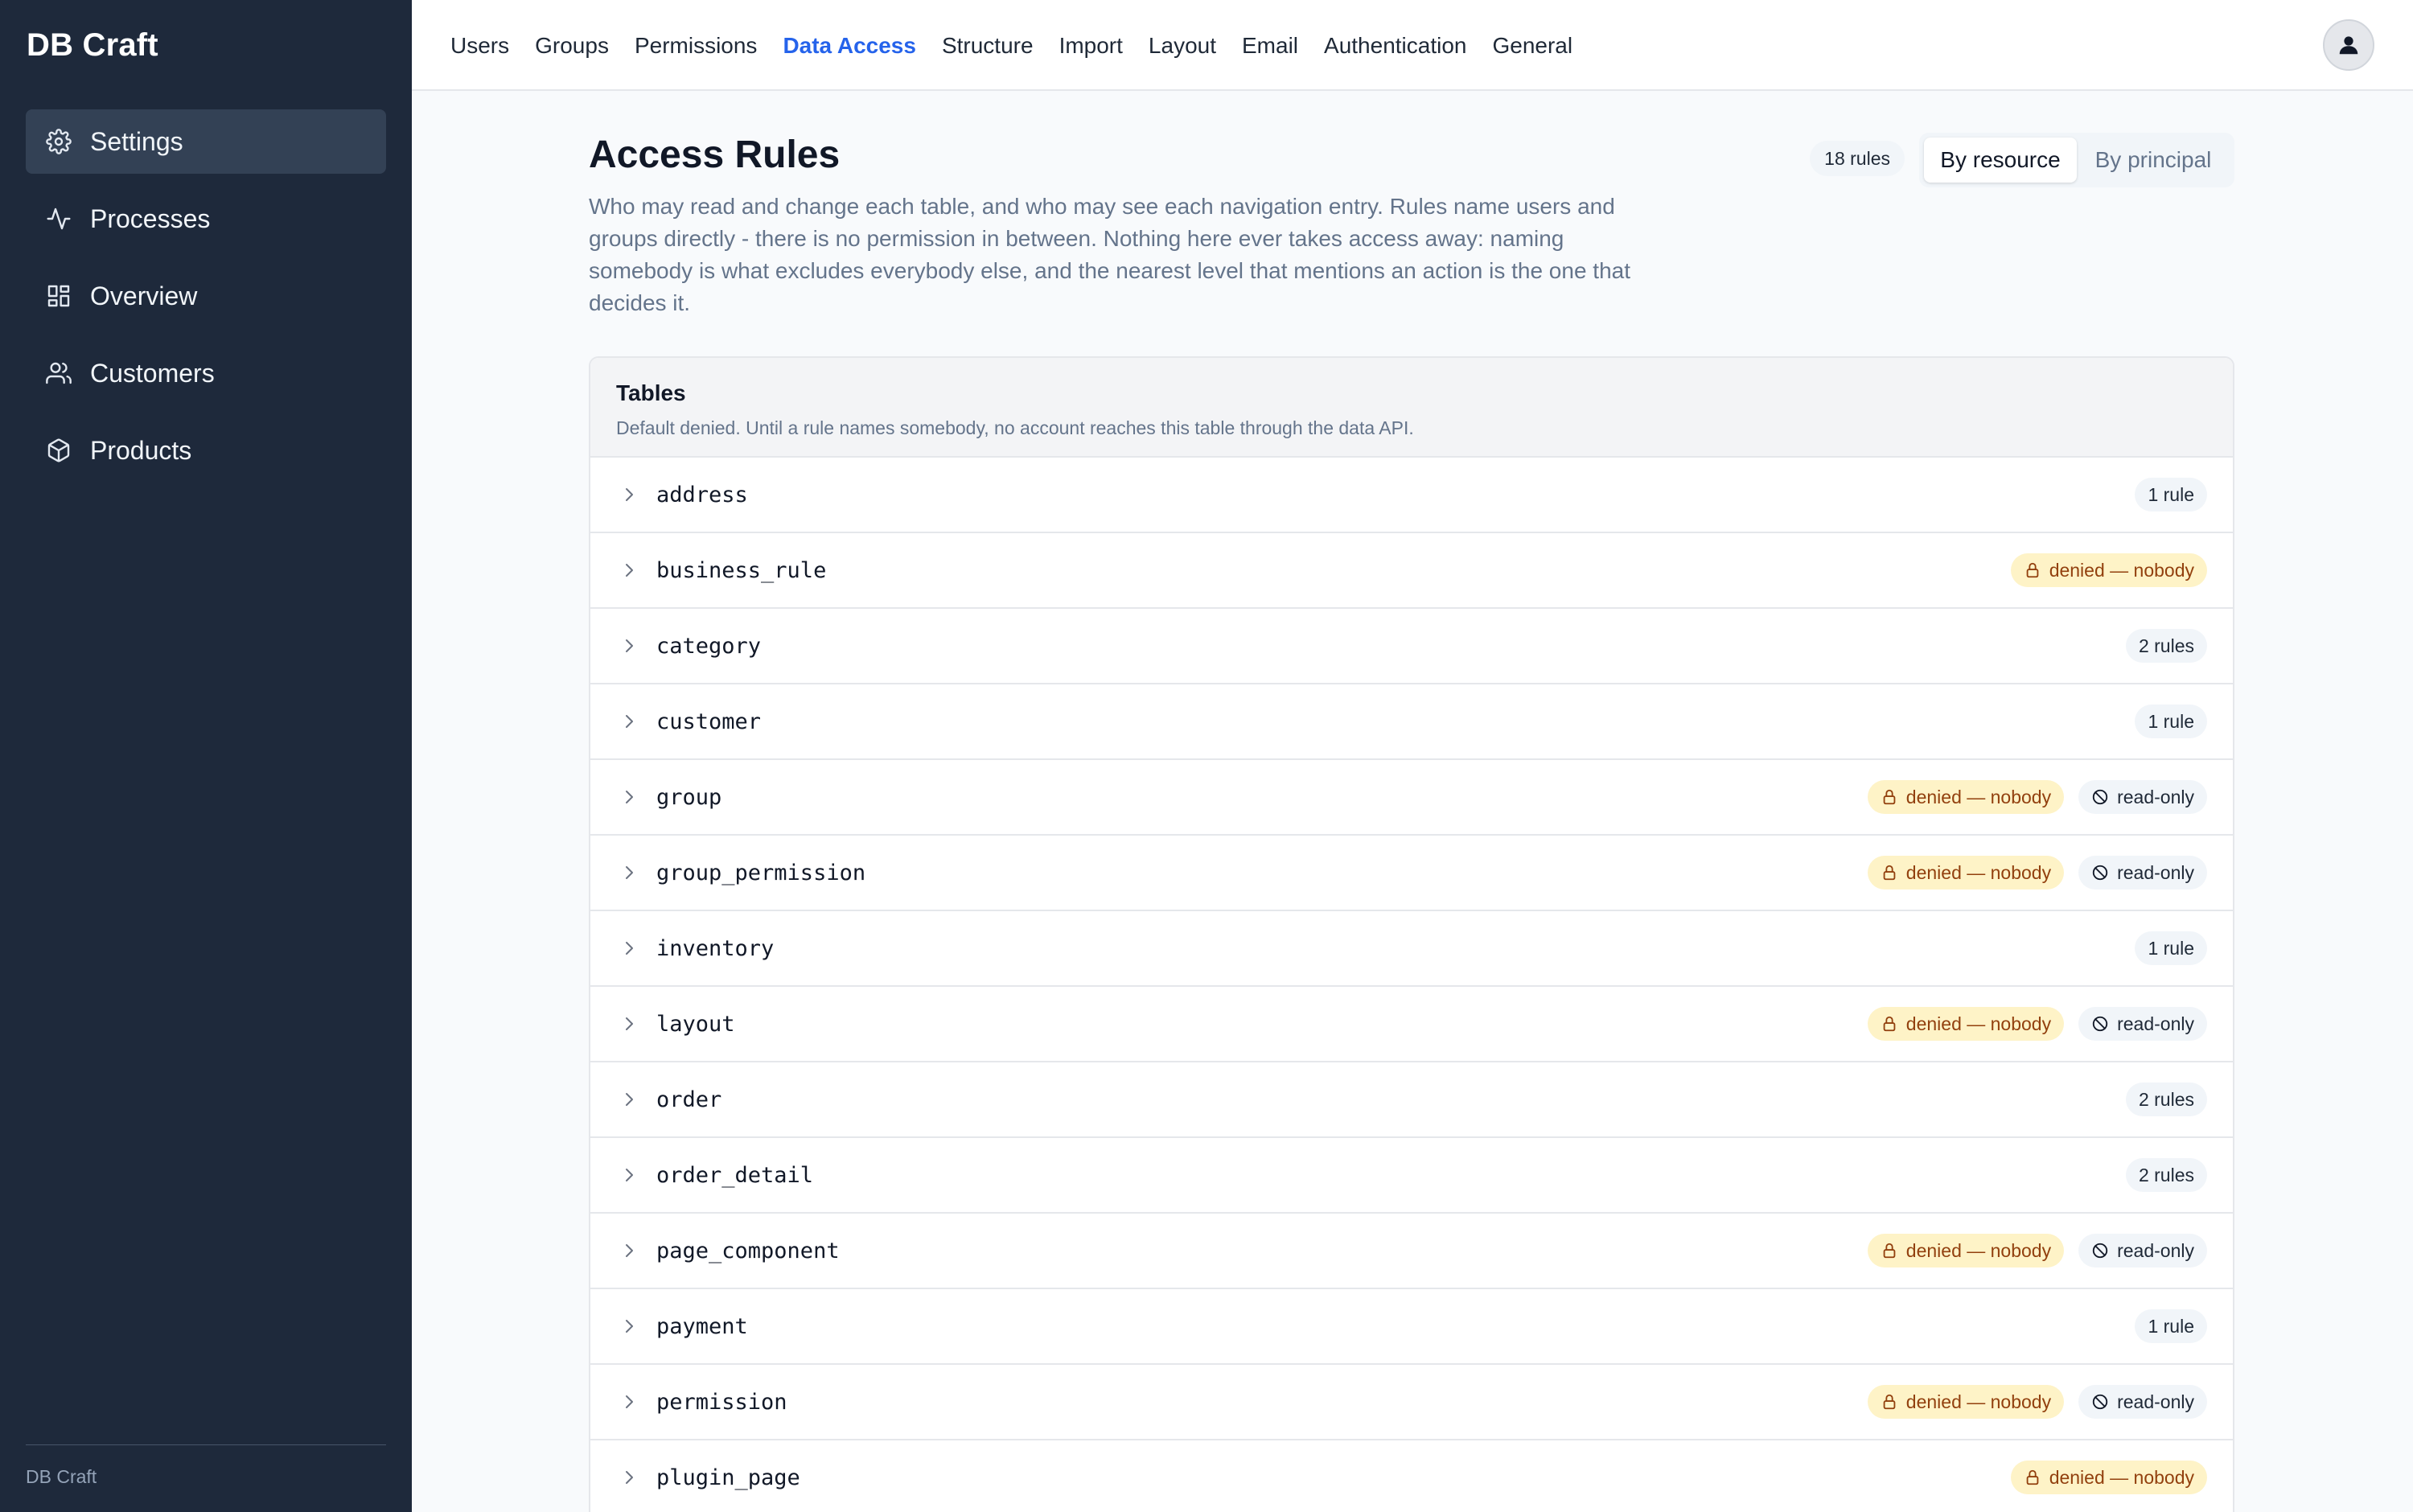 The width and height of the screenshot is (2413, 1512). I want to click on tables-card-title: Tables, so click(651, 393).